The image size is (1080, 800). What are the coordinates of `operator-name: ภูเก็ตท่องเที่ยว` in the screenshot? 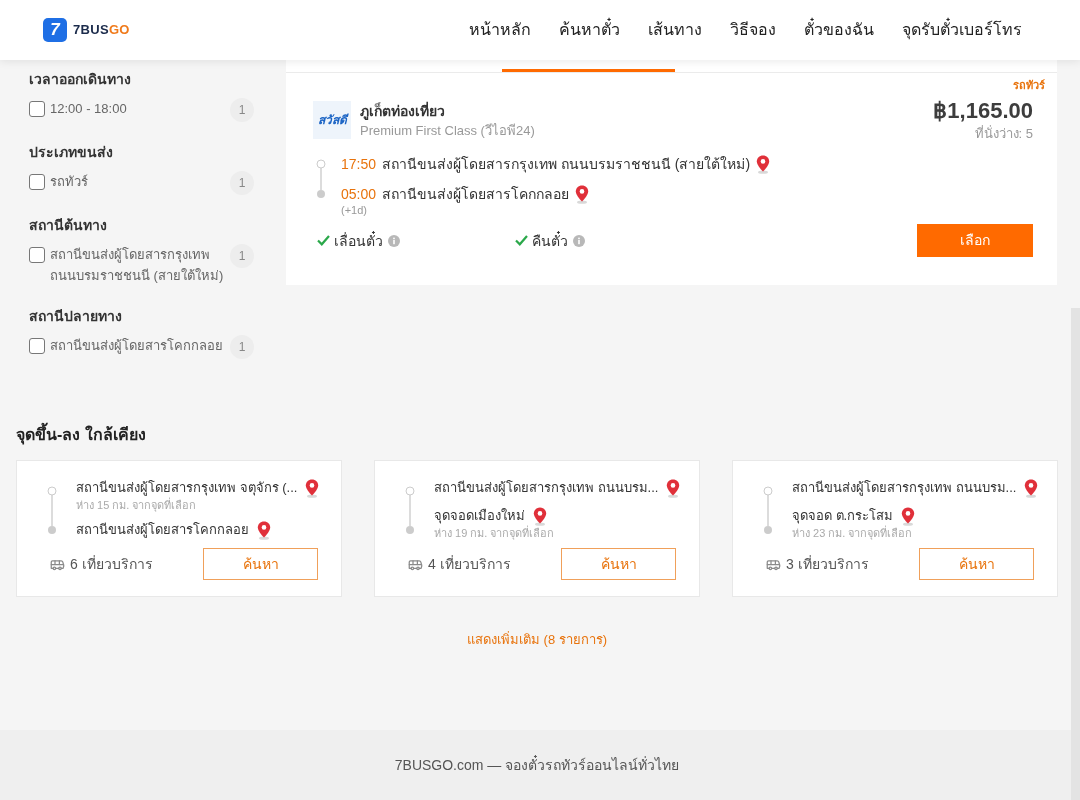 It's located at (403, 111).